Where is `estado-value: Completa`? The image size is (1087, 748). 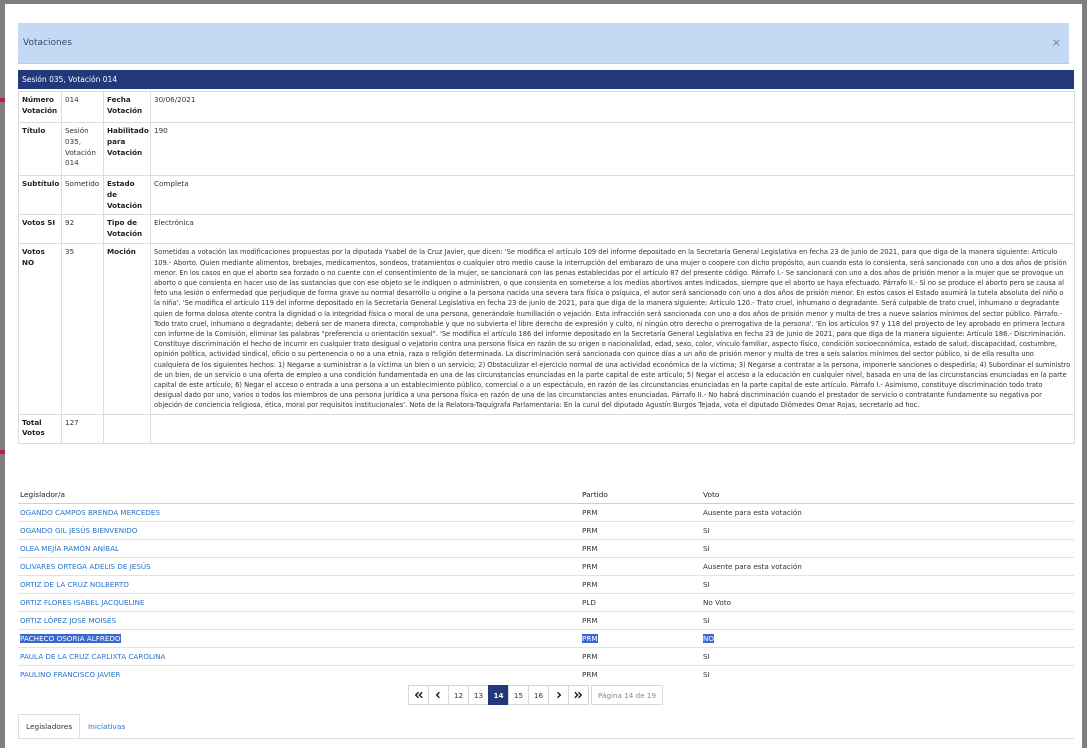
estado-value: Completa is located at coordinates (612, 195).